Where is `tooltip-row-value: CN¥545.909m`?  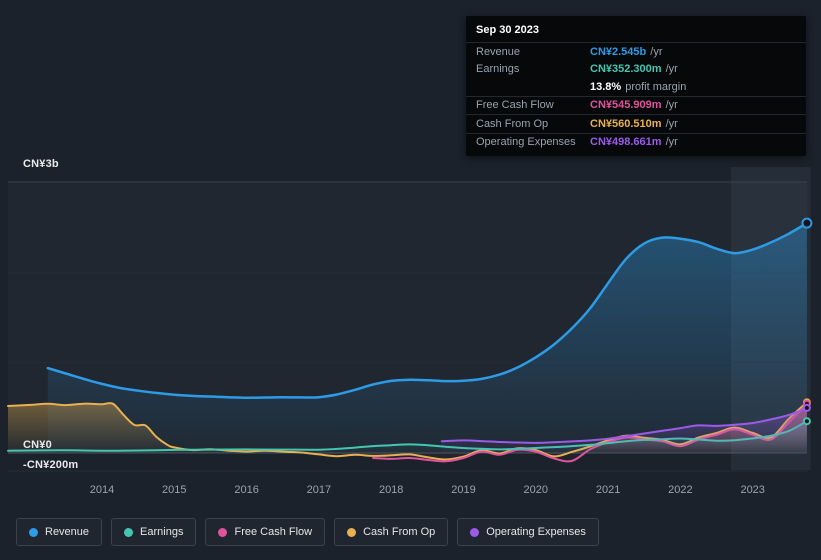
tooltip-row-value: CN¥545.909m is located at coordinates (626, 105).